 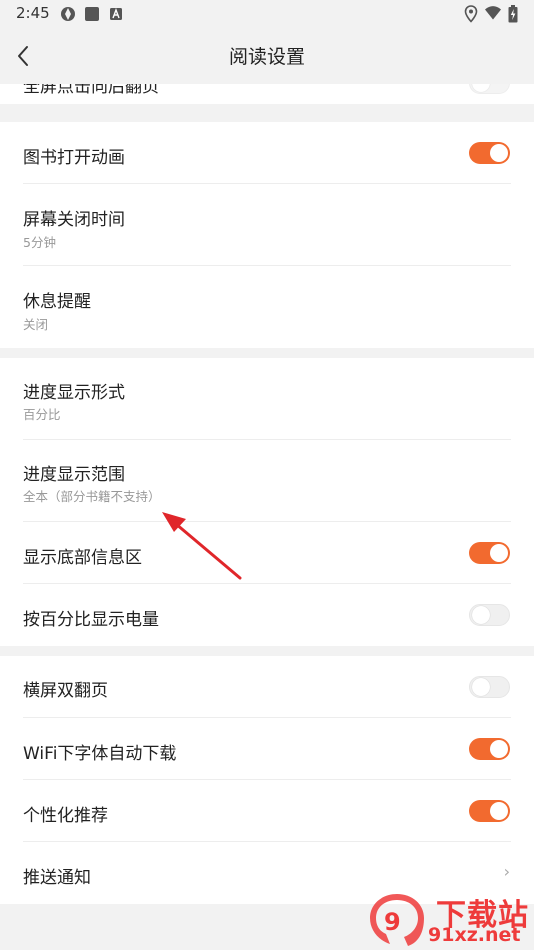 What do you see at coordinates (74, 393) in the screenshot?
I see `setting-title: 进度显示形式` at bounding box center [74, 393].